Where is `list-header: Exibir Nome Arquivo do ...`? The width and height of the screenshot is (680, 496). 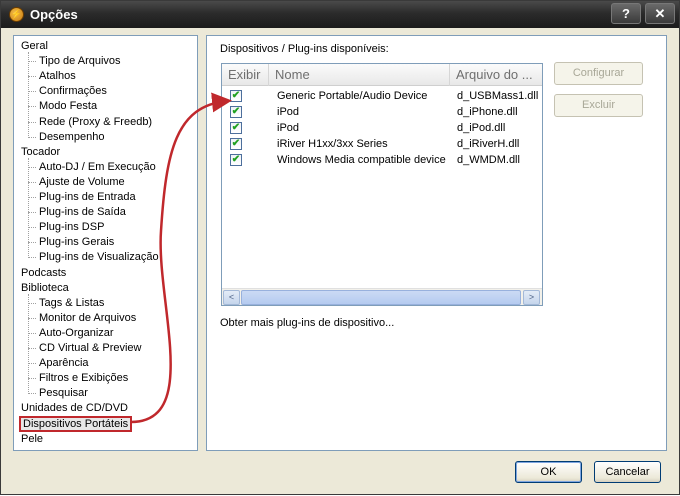
list-header: Exibir Nome Arquivo do ... is located at coordinates (382, 75).